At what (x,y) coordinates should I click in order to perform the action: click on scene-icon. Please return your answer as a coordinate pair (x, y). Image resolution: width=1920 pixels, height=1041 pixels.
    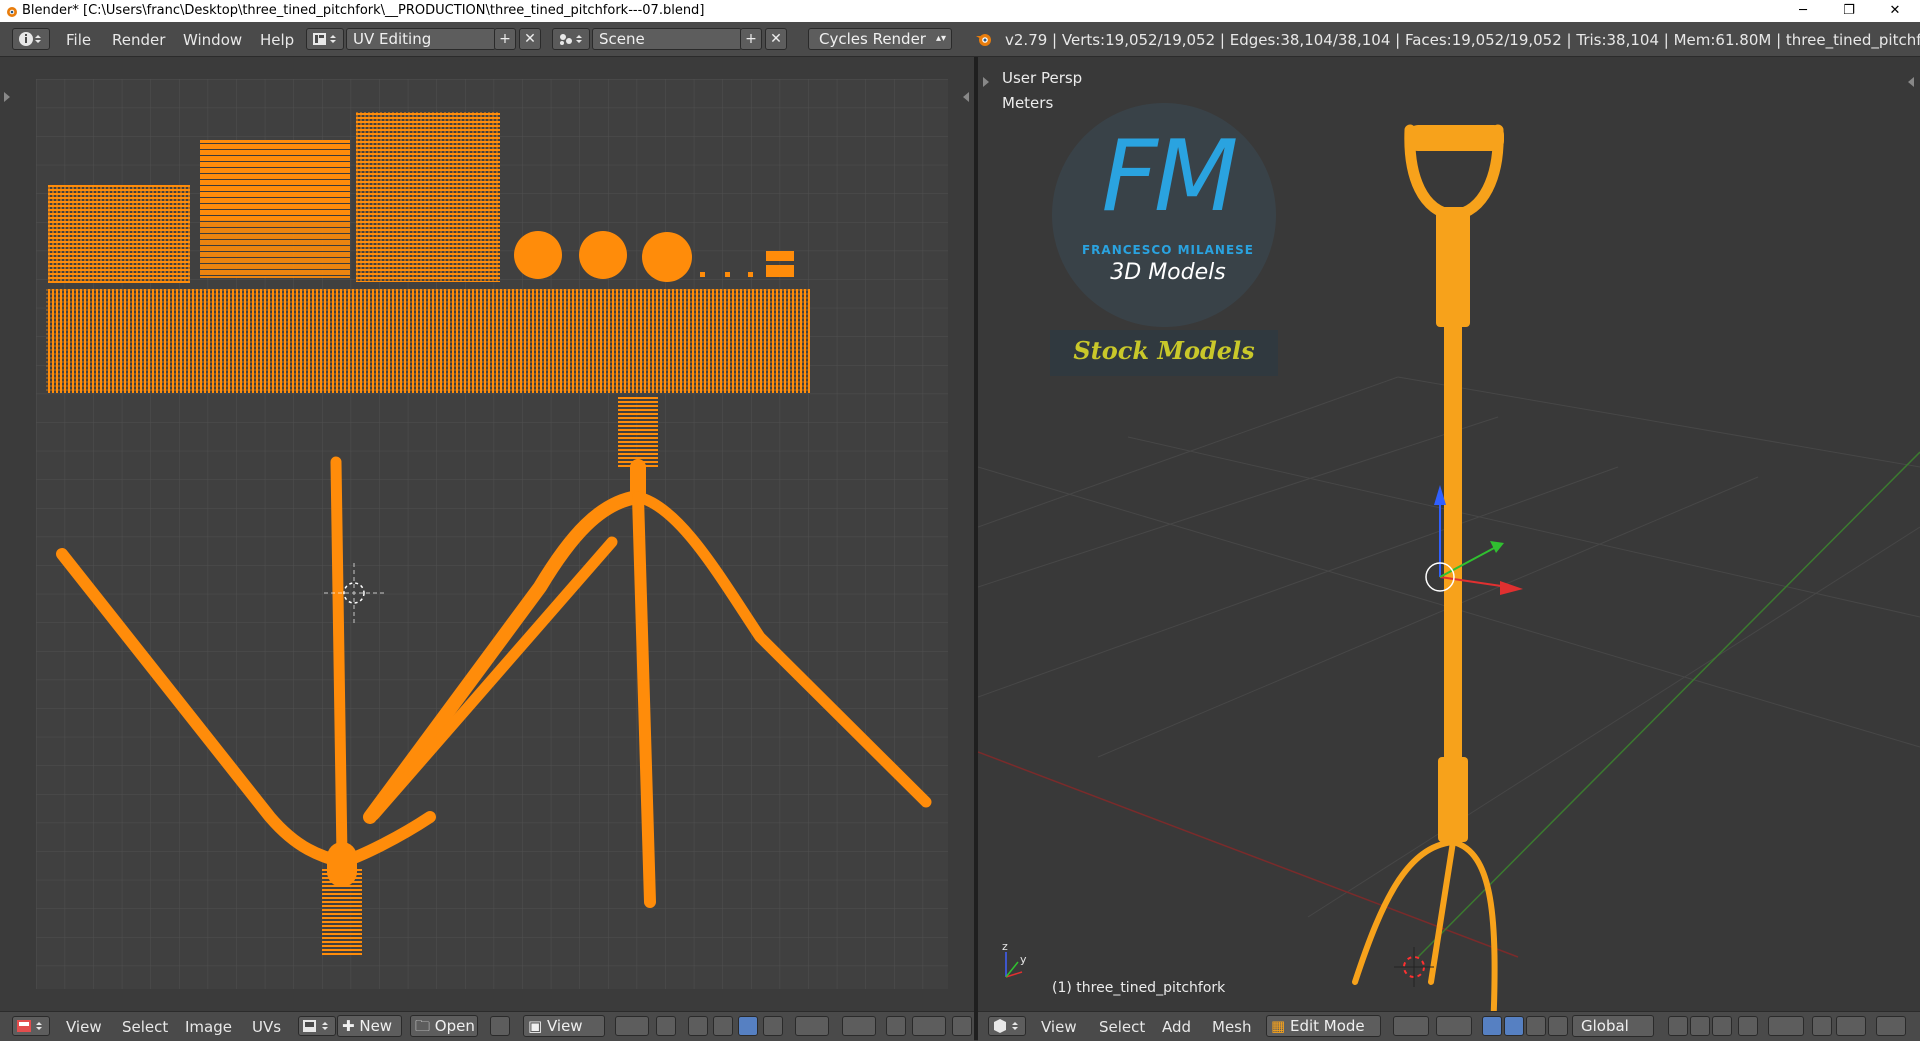
    Looking at the image, I should click on (571, 39).